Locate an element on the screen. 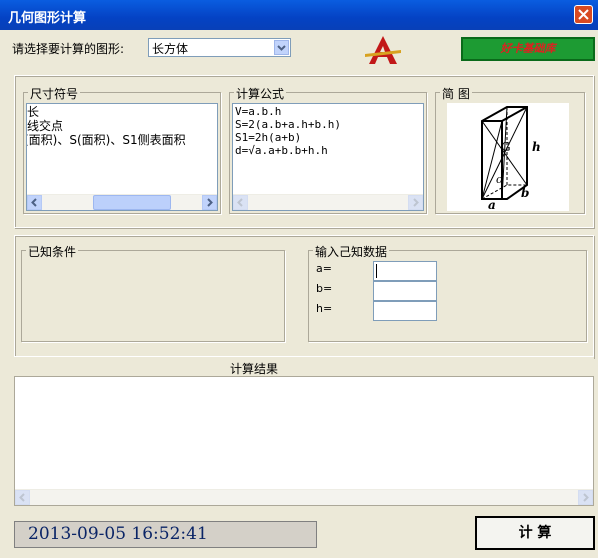 The height and width of the screenshot is (558, 598). shape-select-label: 请选择要计算的图形: is located at coordinates (68, 49).